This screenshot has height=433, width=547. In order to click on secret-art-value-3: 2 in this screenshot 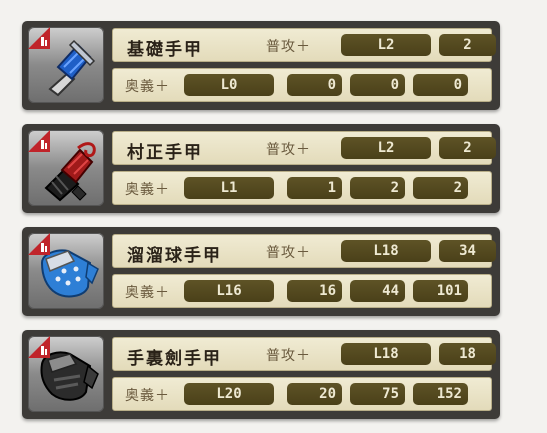, I will do `click(440, 188)`.